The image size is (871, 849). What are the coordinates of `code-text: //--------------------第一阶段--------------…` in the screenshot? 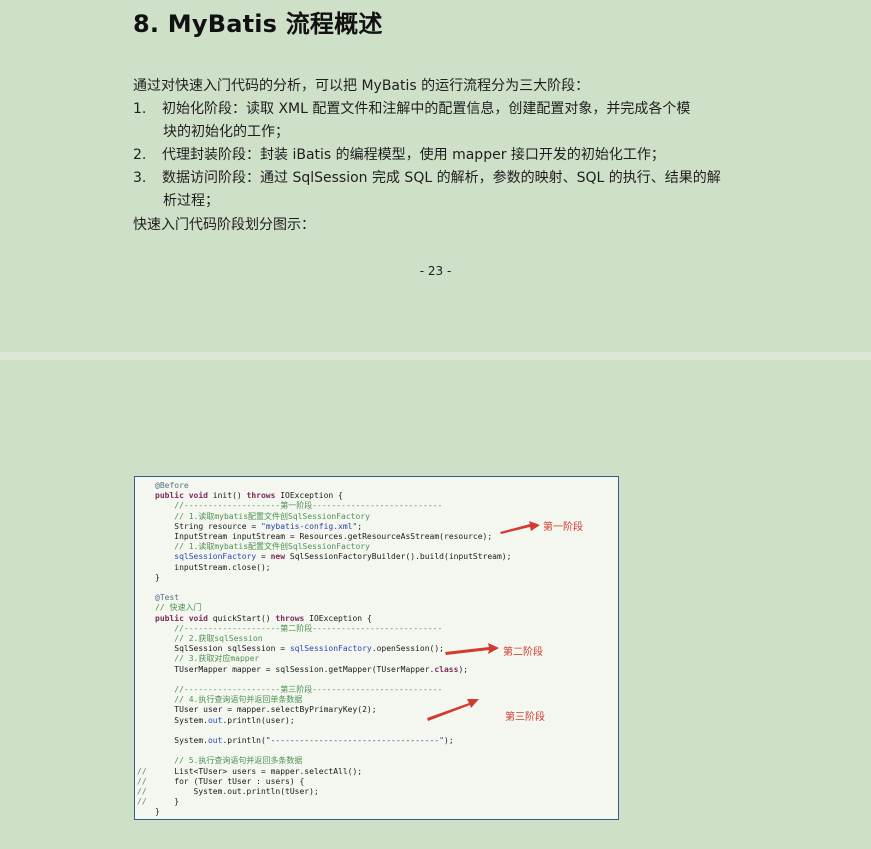 It's located at (298, 506).